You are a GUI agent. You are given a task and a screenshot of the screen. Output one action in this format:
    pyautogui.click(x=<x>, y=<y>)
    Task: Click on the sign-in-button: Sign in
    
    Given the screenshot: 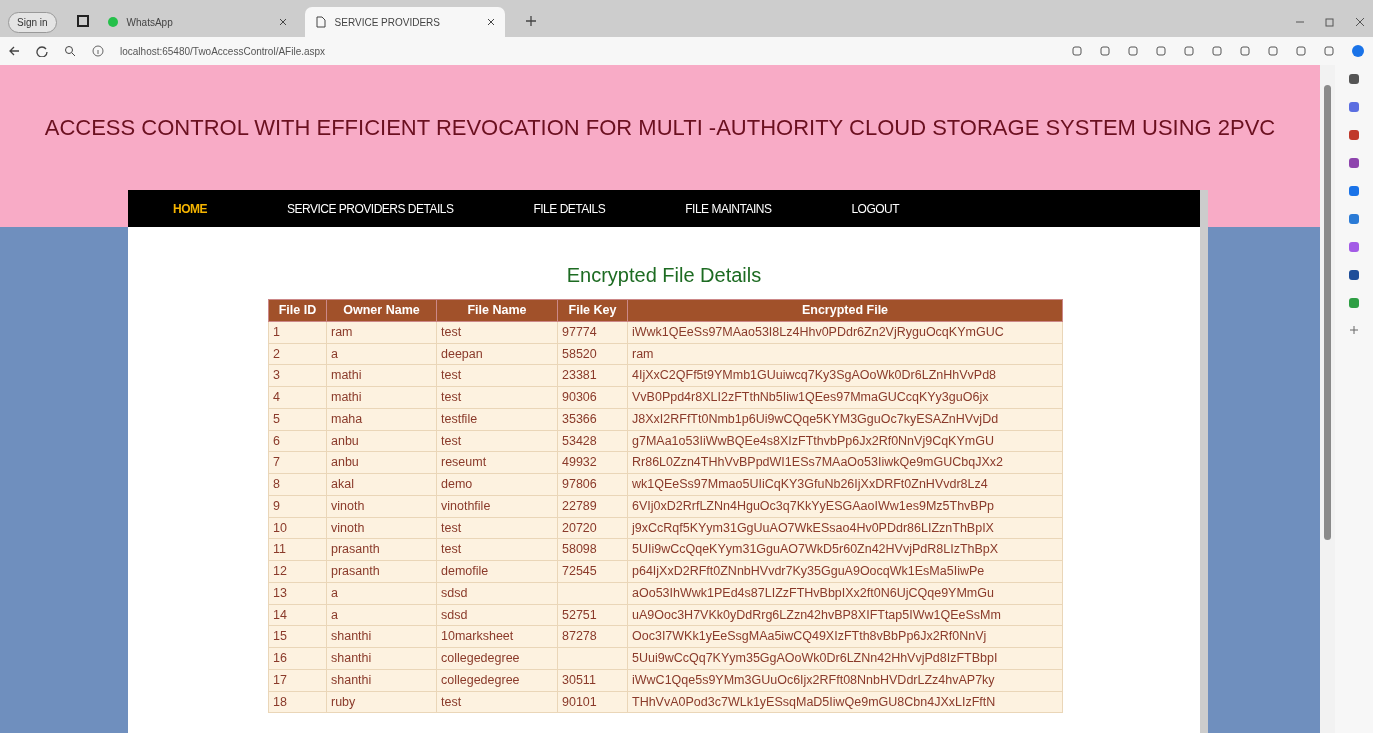 What is the action you would take?
    pyautogui.click(x=32, y=22)
    